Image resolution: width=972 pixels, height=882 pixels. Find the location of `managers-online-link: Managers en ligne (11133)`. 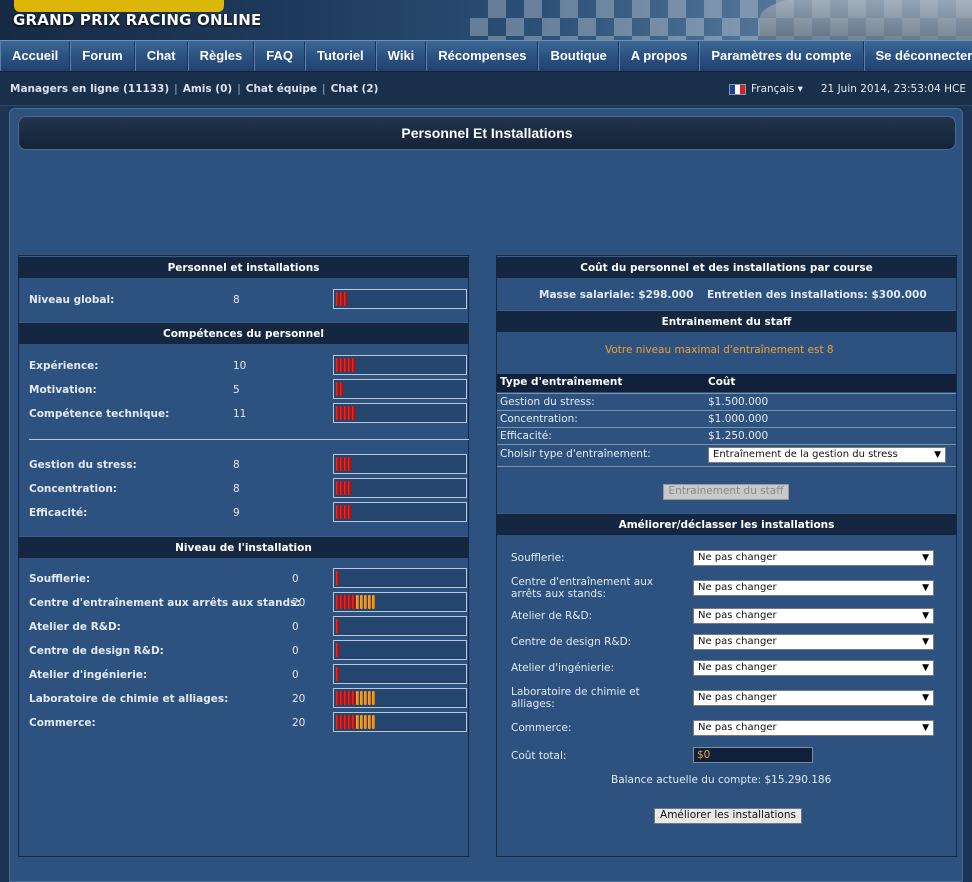

managers-online-link: Managers en ligne (11133) is located at coordinates (89, 89).